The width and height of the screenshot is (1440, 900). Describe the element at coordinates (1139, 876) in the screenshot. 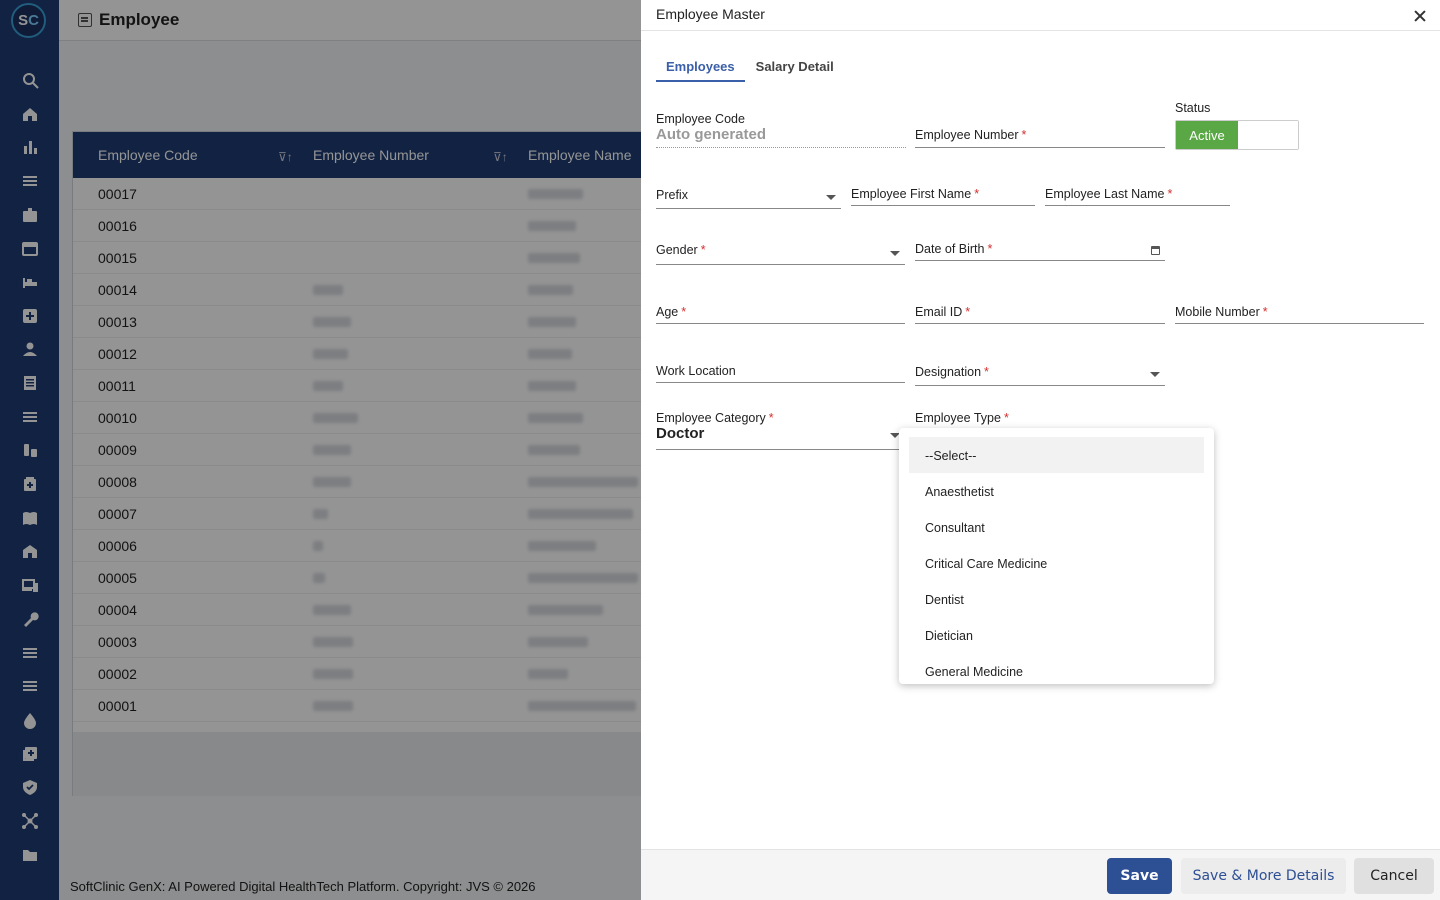

I see `save-button: Save` at that location.